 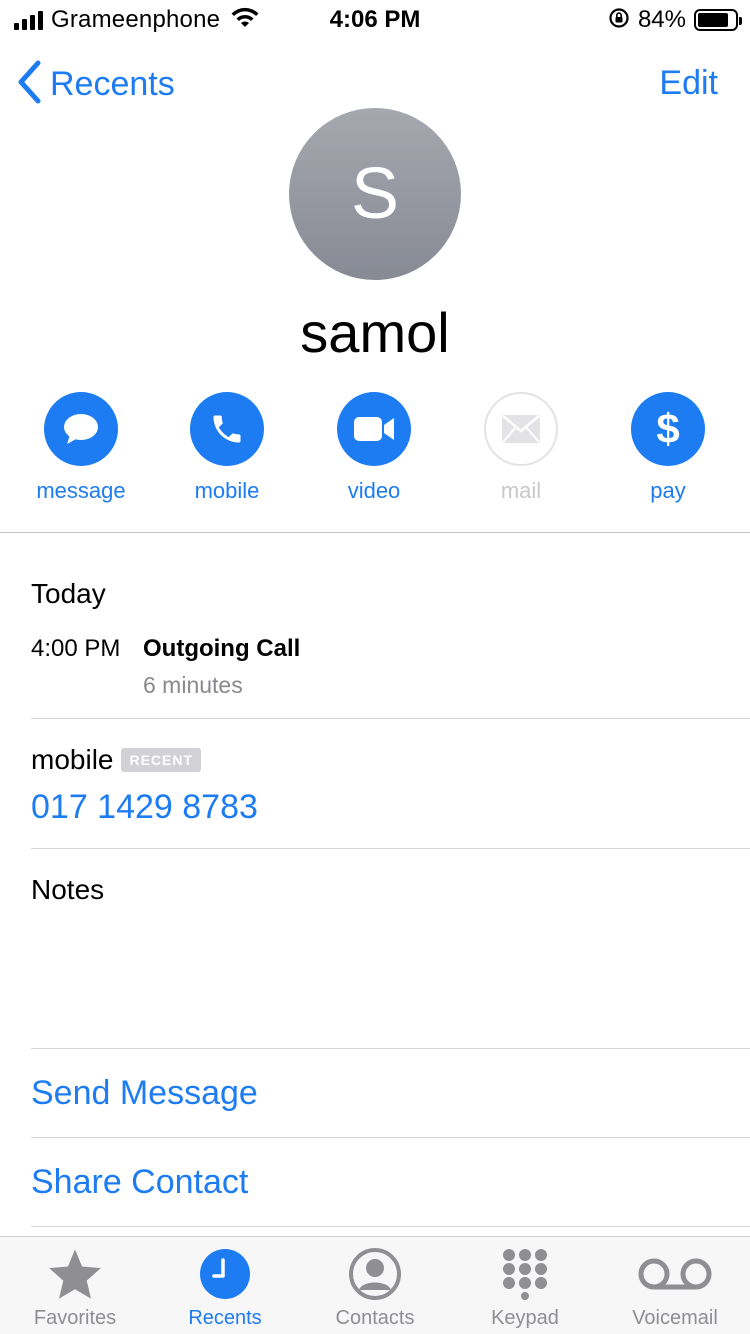 What do you see at coordinates (521, 429) in the screenshot?
I see `envelope-icon` at bounding box center [521, 429].